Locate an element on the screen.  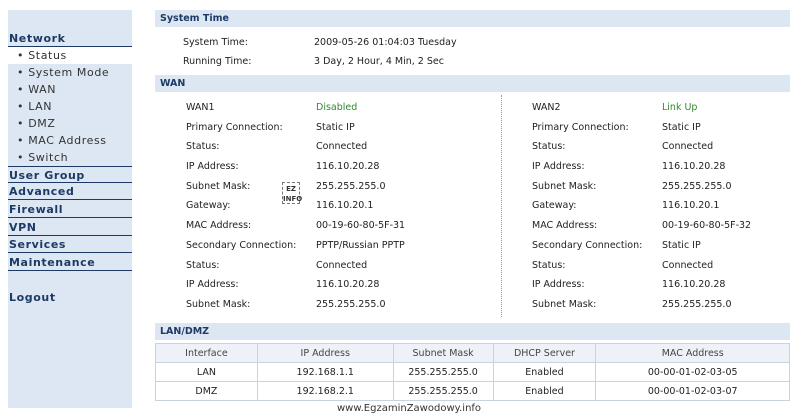
wan1-secondary-connection-label: Secondary Connection: is located at coordinates (241, 245).